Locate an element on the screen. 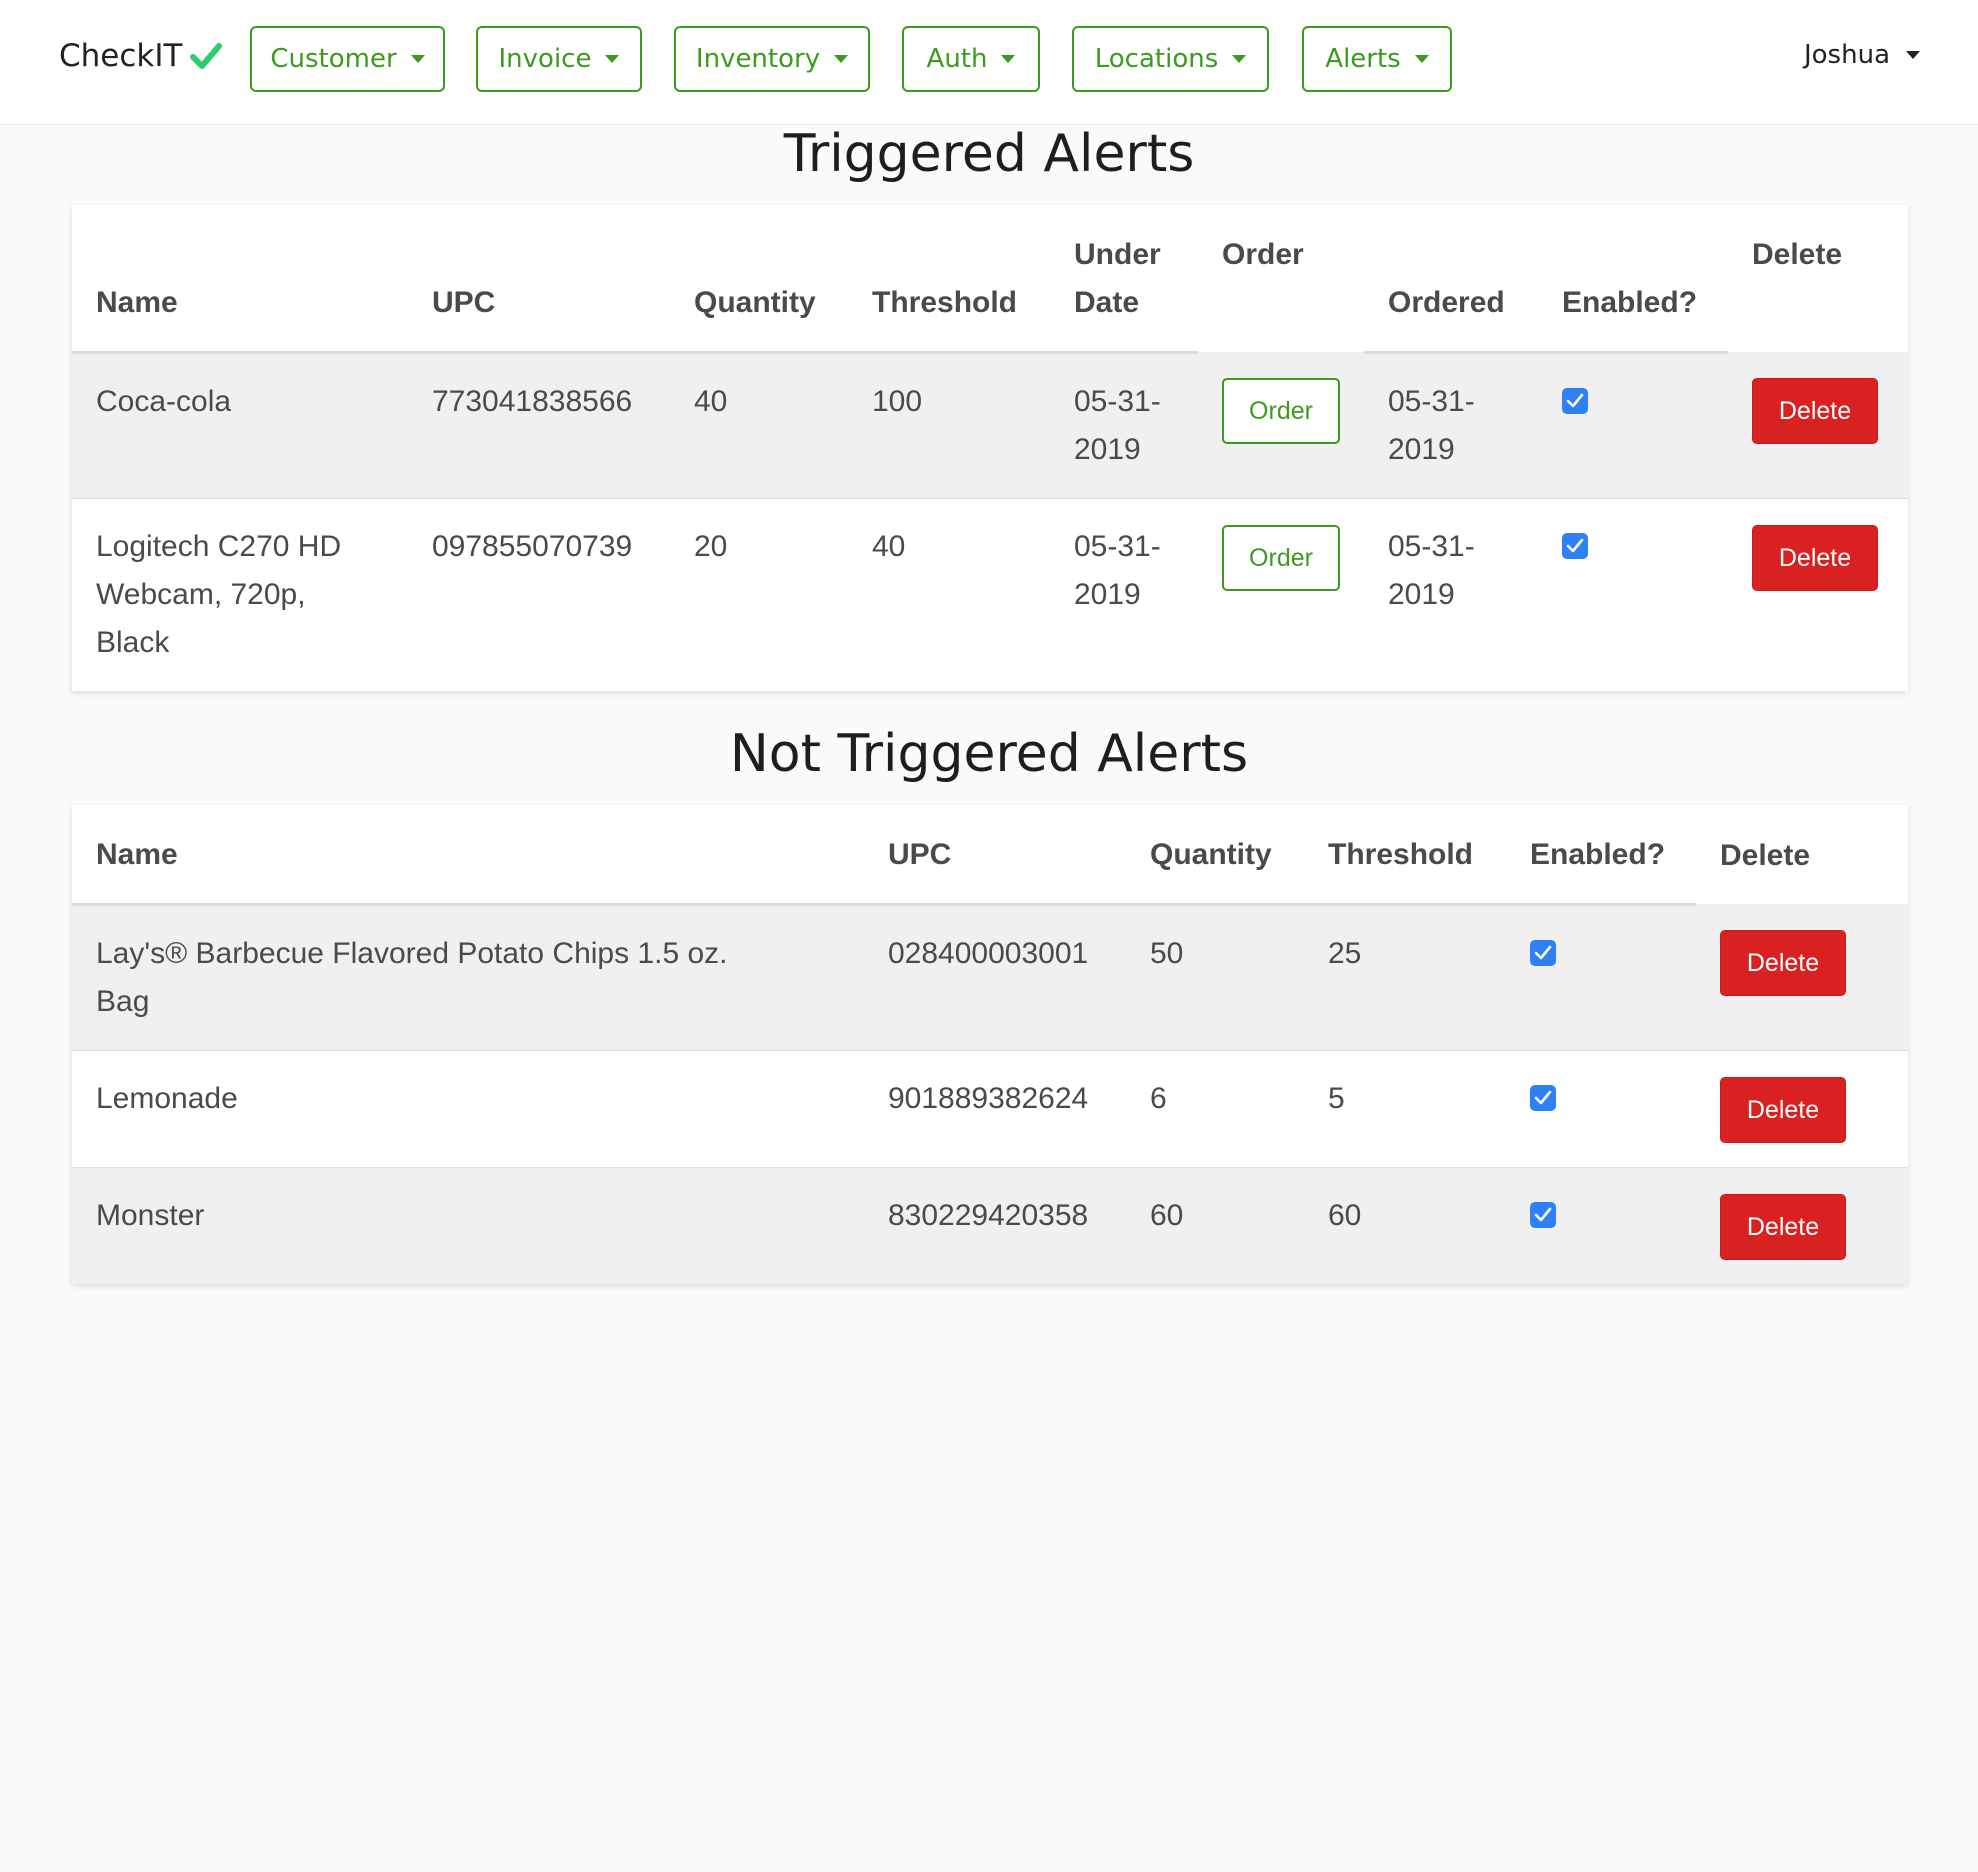 This screenshot has height=1872, width=1978. customer-menu-button: Customer is located at coordinates (347, 59).